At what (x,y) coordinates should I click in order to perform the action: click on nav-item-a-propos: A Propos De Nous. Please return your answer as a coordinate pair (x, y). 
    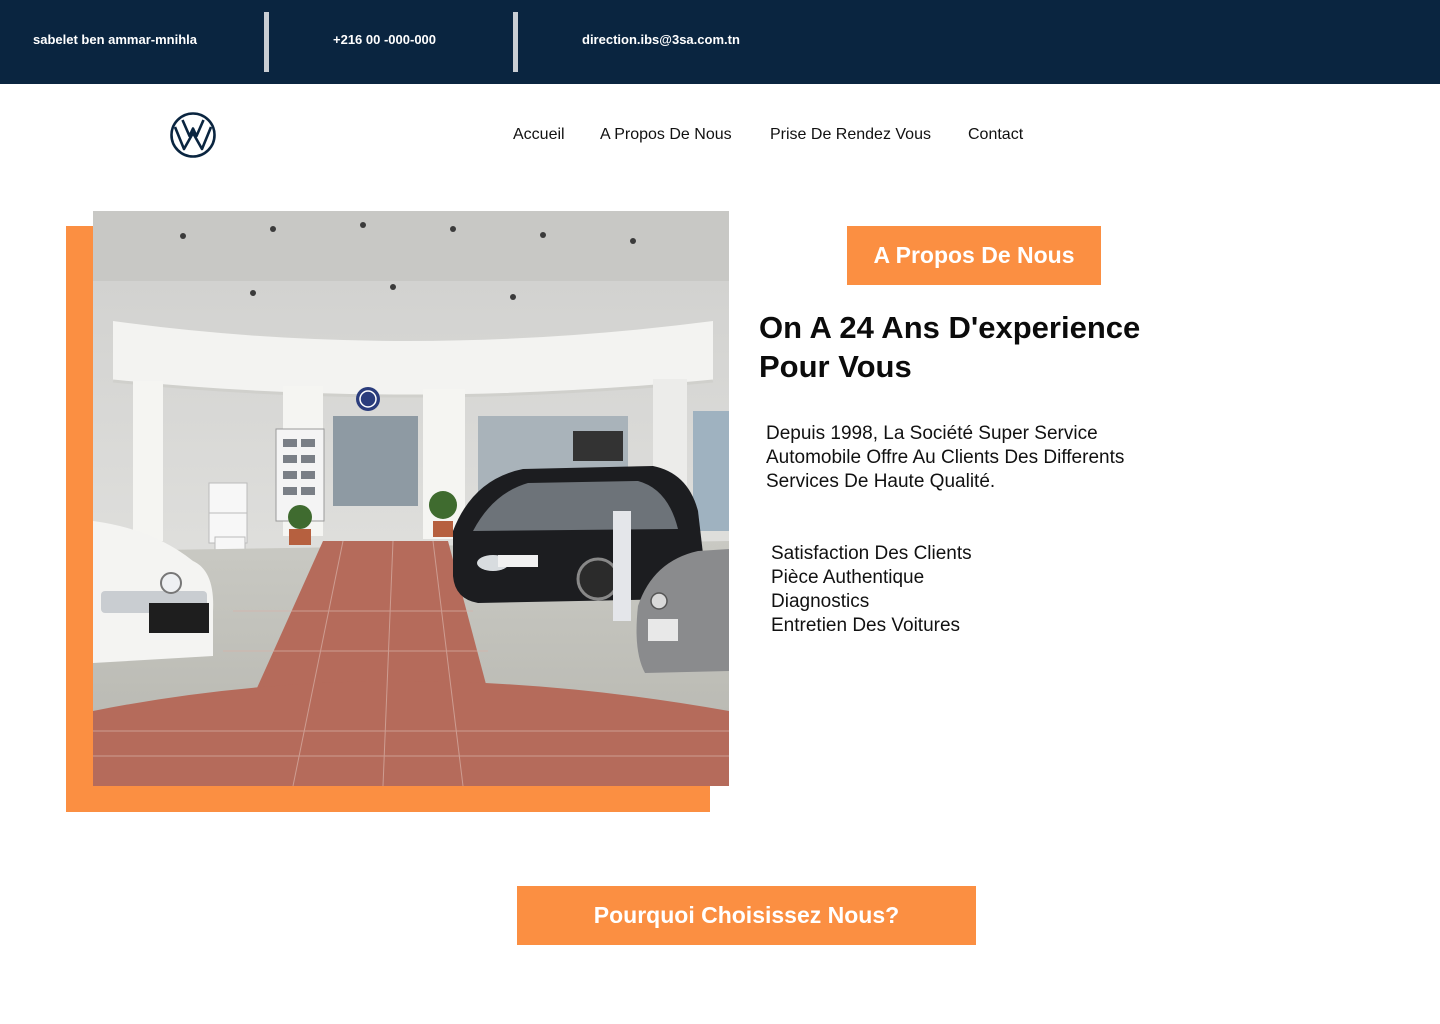
    Looking at the image, I should click on (666, 135).